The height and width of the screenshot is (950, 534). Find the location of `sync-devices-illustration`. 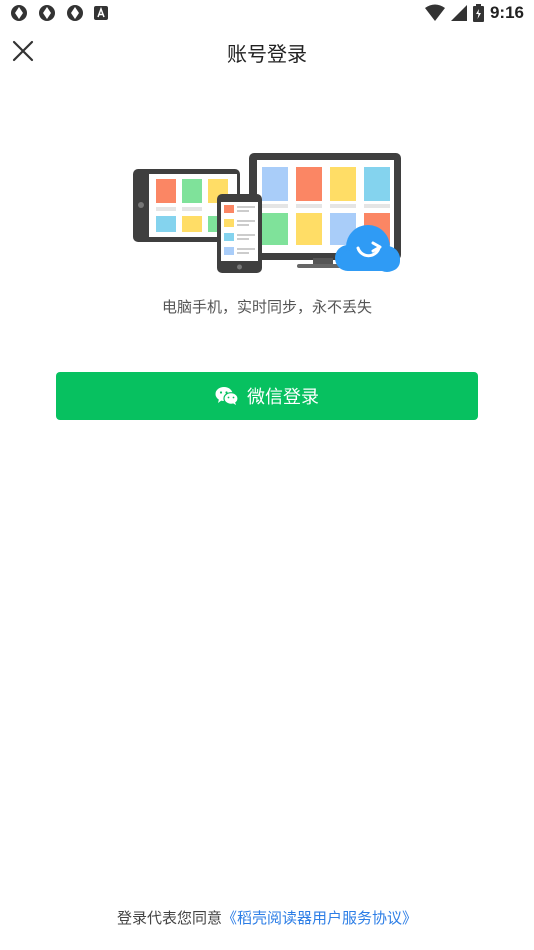

sync-devices-illustration is located at coordinates (267, 213).